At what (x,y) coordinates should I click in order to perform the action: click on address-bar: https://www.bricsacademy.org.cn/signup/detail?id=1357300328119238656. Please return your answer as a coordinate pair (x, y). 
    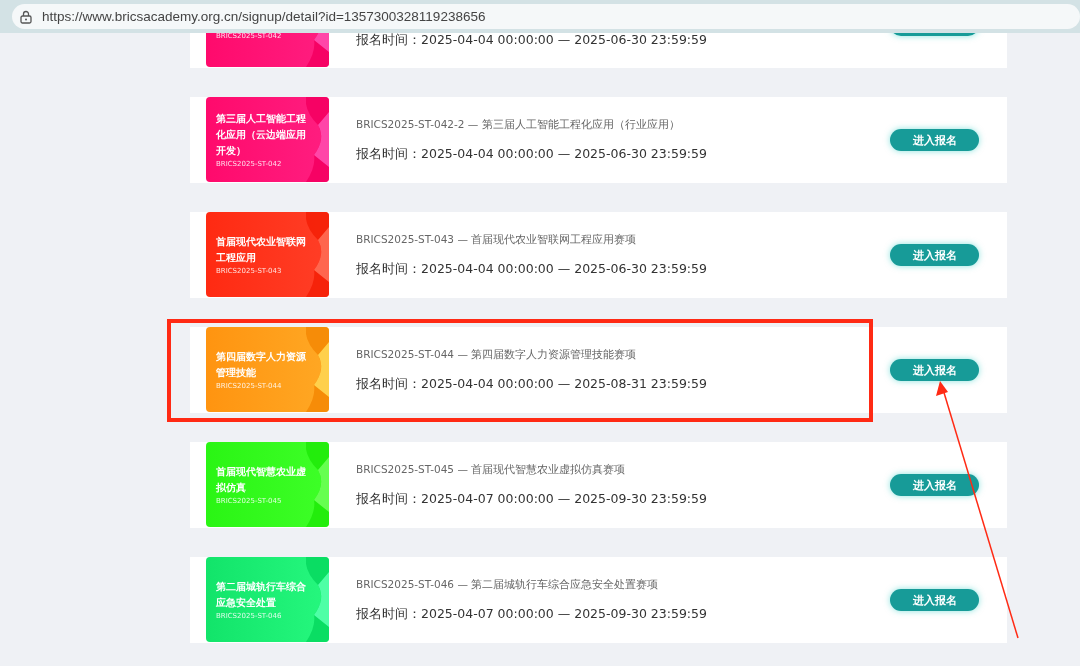
    Looking at the image, I should click on (546, 16).